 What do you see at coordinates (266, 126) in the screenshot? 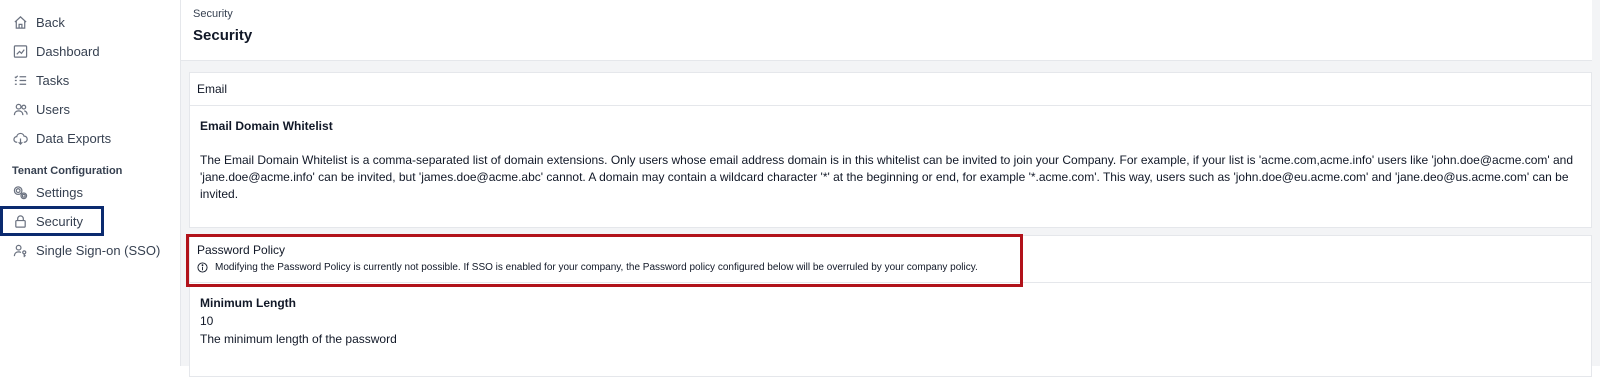
I see `email-domain-whitelist-title: Email Domain Whitelist` at bounding box center [266, 126].